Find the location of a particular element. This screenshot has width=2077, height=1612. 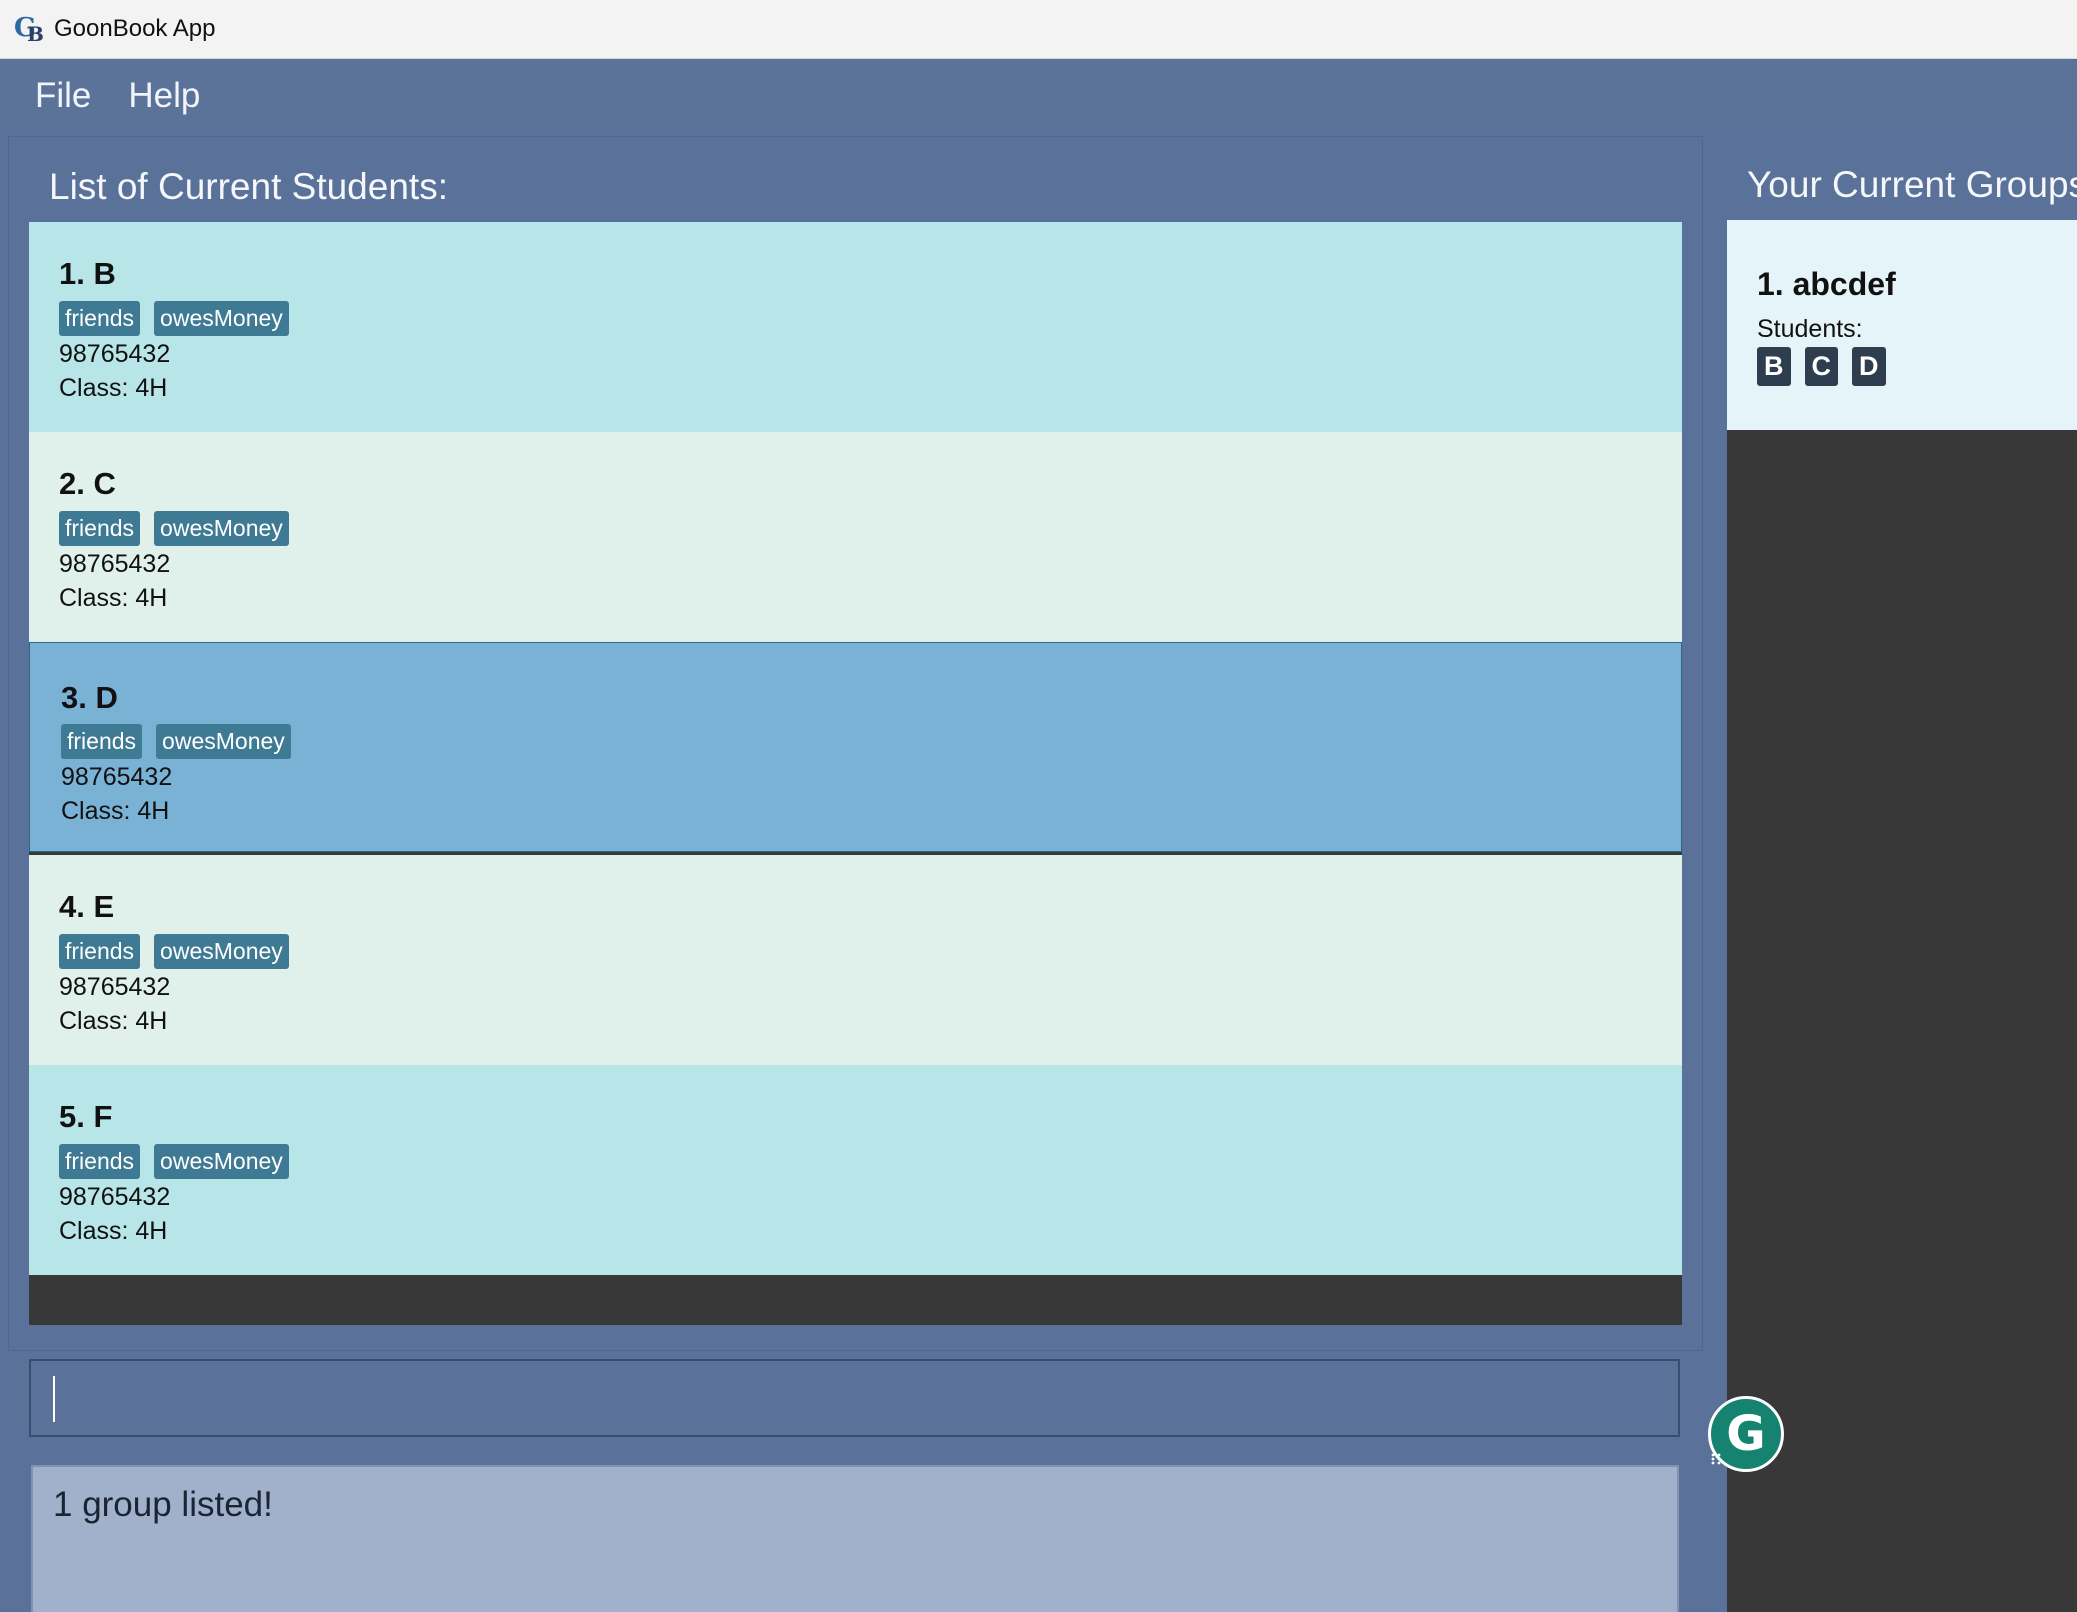

student-name: 1. B is located at coordinates (87, 273).